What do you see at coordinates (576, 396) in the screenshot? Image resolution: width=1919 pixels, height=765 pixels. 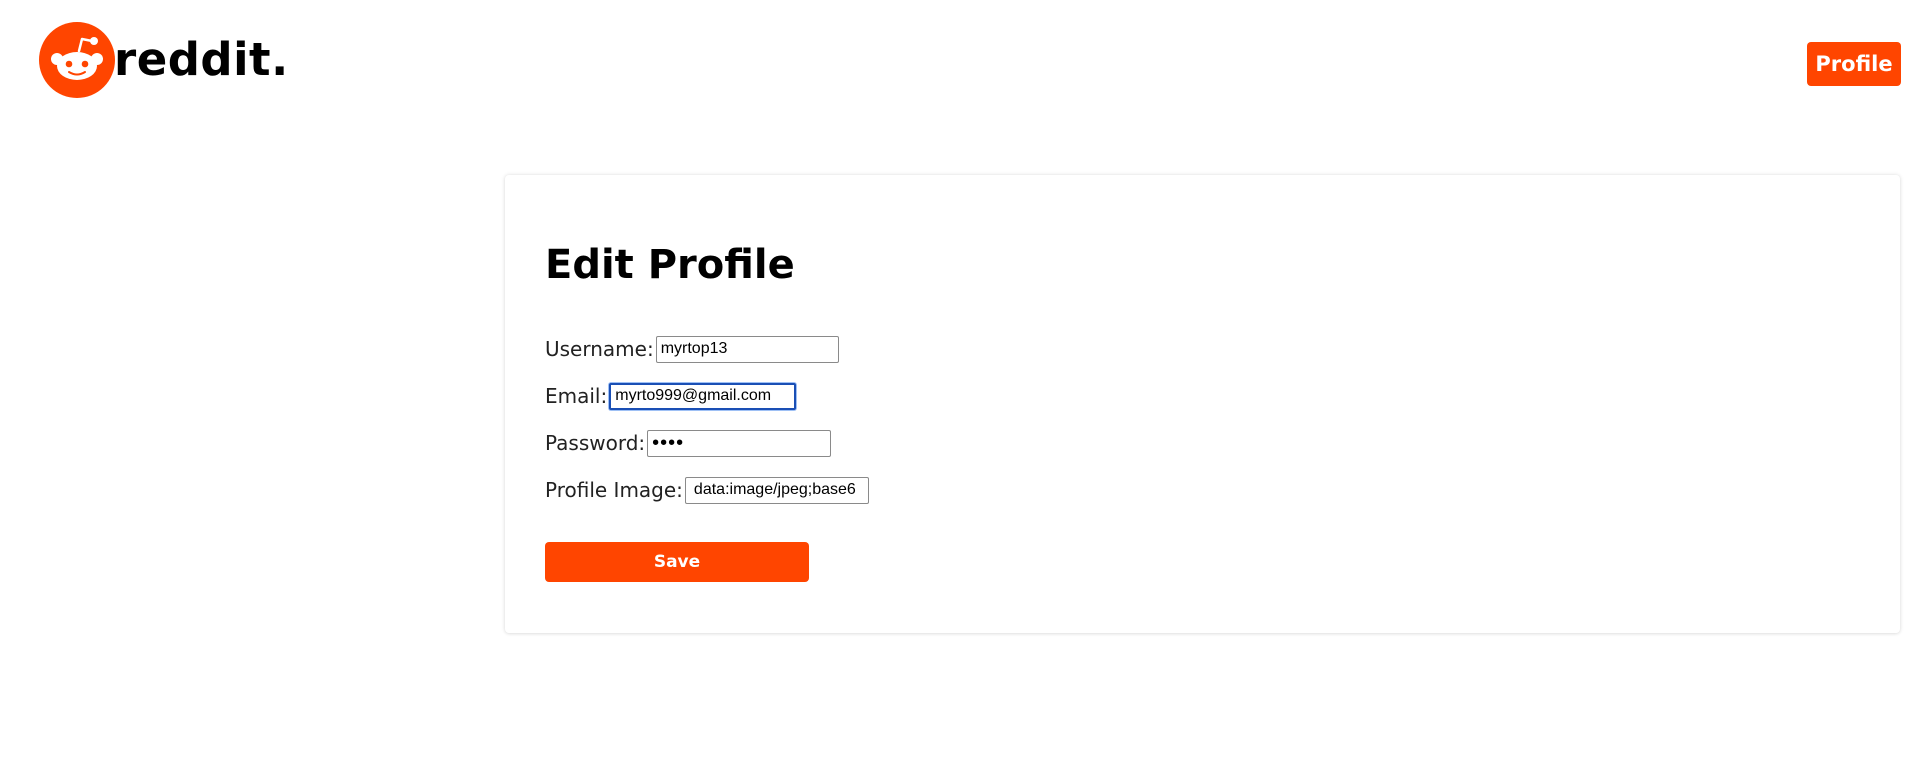 I see `email-label: Email:` at bounding box center [576, 396].